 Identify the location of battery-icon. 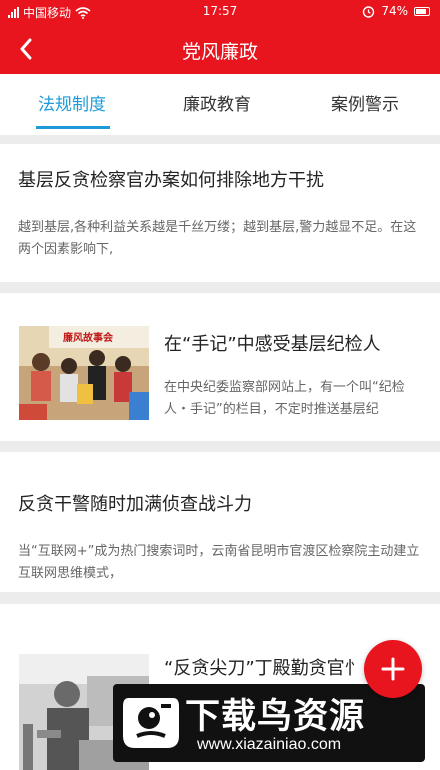
(422, 11).